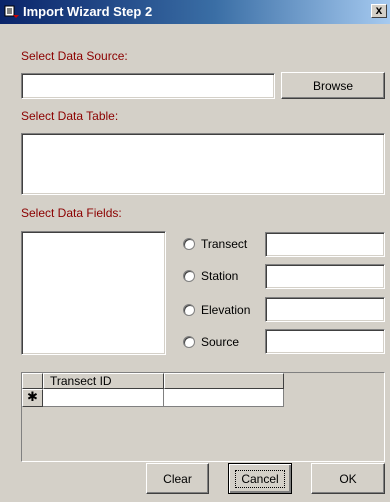 The width and height of the screenshot is (390, 502). I want to click on option-source: Source, so click(211, 342).